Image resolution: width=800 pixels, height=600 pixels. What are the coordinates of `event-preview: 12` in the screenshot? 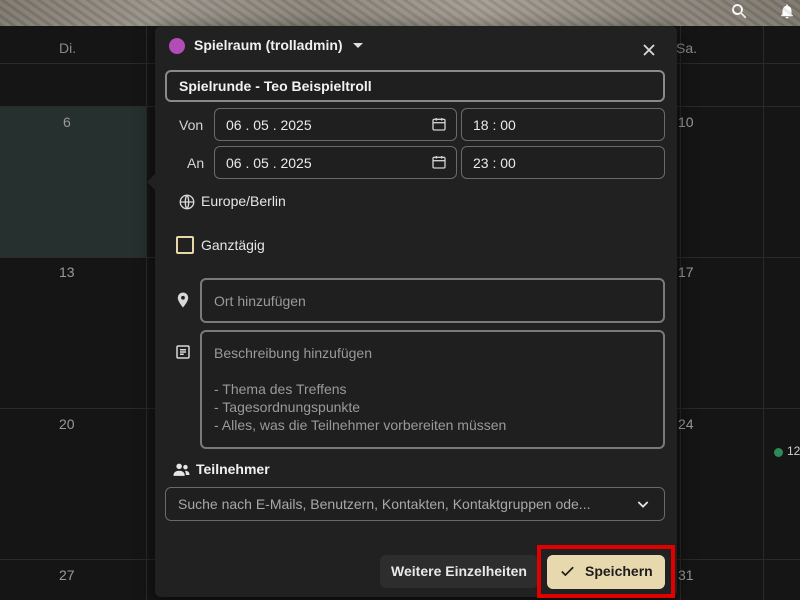 It's located at (793, 451).